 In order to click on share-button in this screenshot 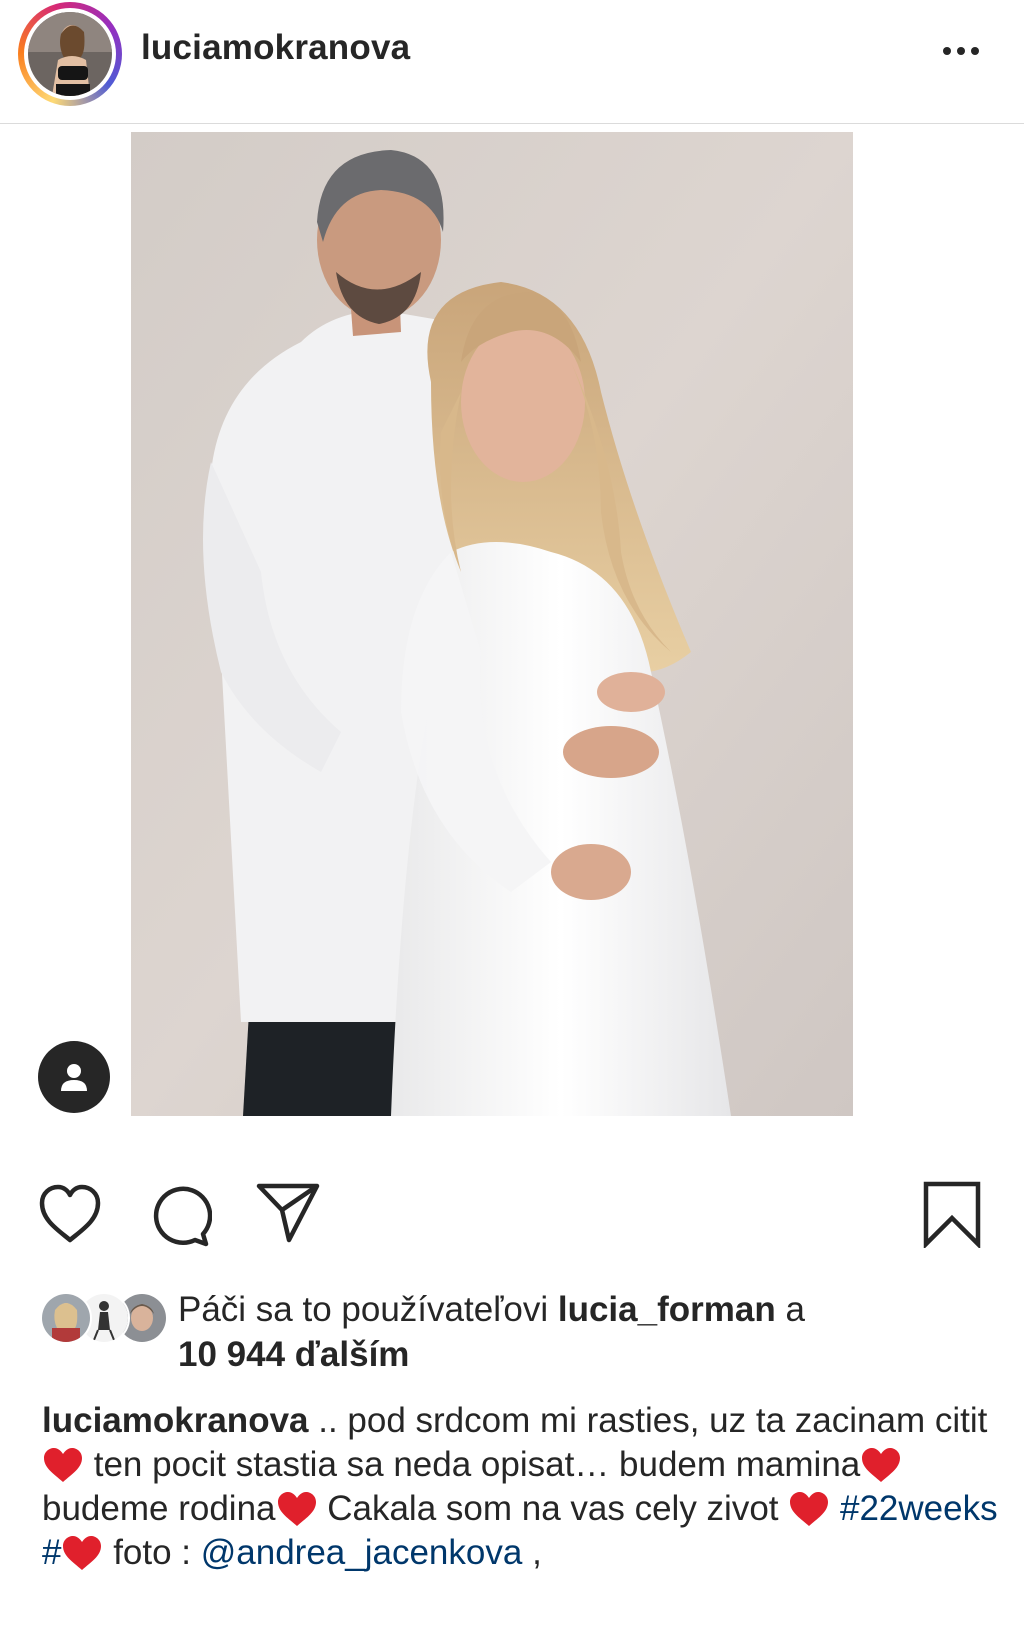, I will do `click(288, 1213)`.